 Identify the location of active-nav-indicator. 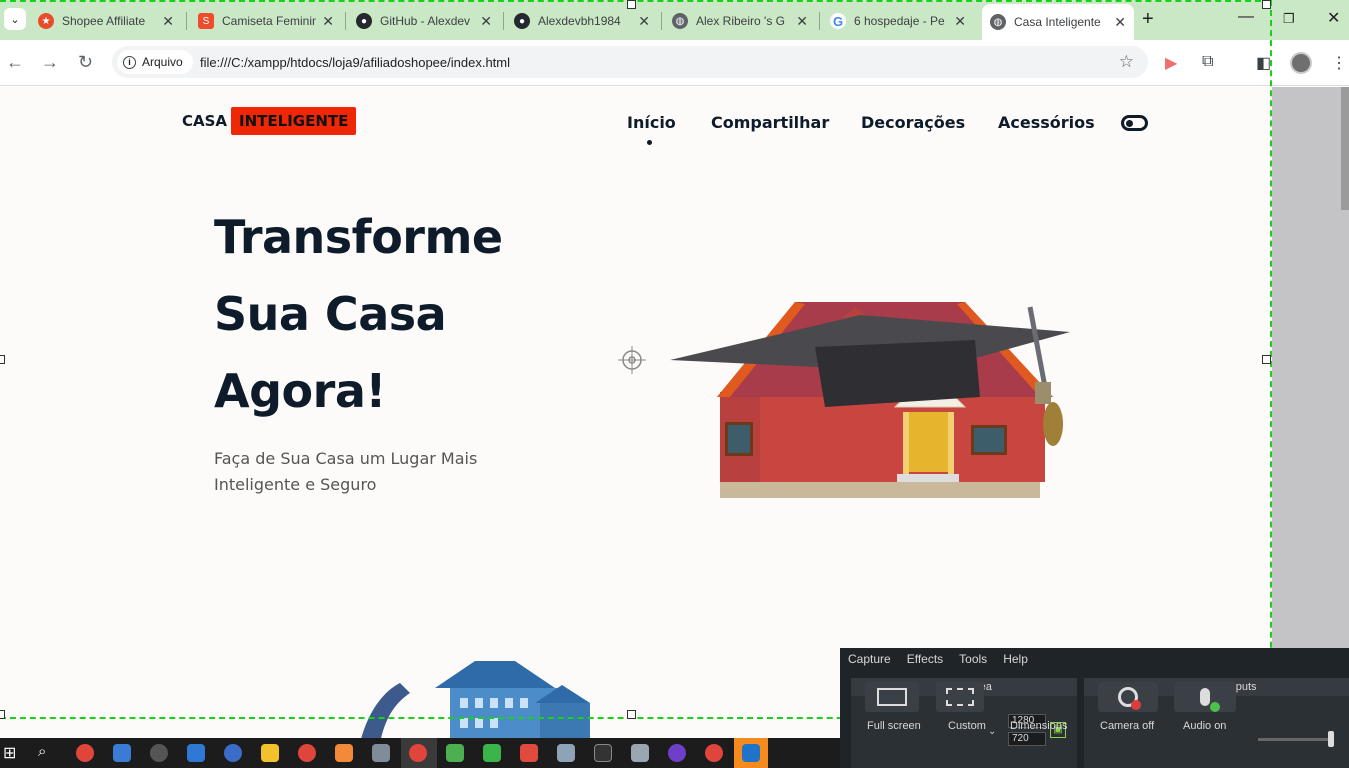
(649, 142).